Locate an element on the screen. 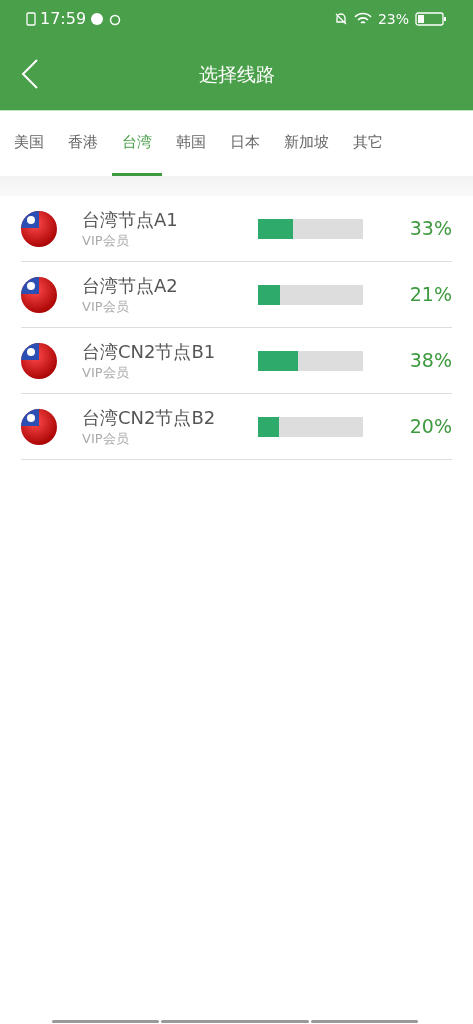 The width and height of the screenshot is (473, 1024). region-tab: 香港 is located at coordinates (83, 143).